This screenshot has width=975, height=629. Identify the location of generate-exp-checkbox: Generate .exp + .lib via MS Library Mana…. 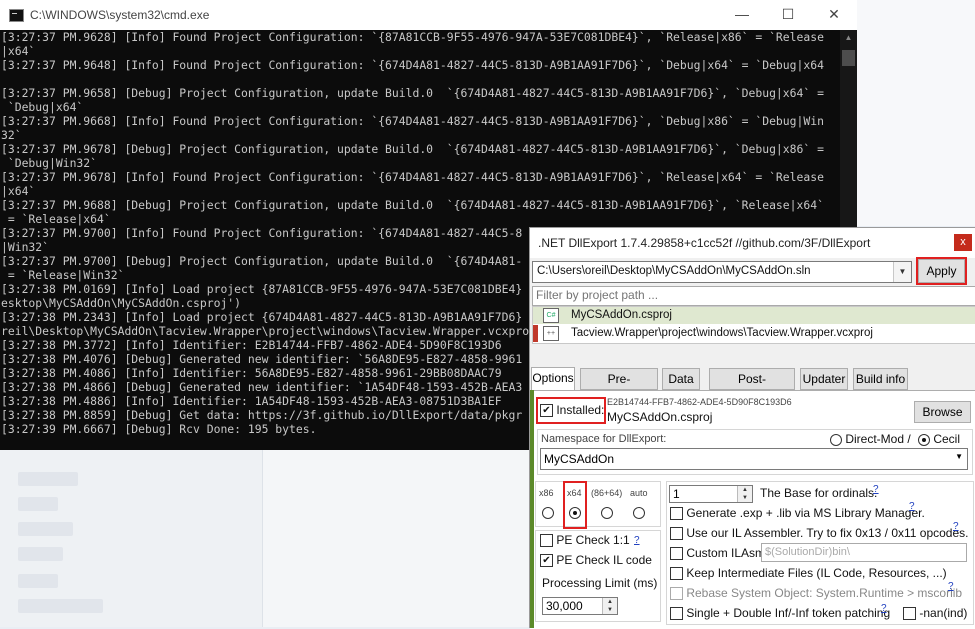
(797, 513).